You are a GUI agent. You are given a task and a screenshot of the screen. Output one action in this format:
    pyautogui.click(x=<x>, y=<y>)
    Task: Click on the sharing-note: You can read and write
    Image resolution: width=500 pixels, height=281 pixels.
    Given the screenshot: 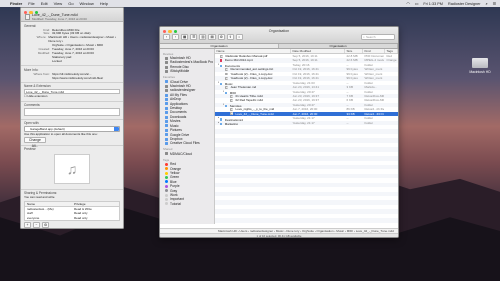 What is the action you would take?
    pyautogui.click(x=39, y=197)
    